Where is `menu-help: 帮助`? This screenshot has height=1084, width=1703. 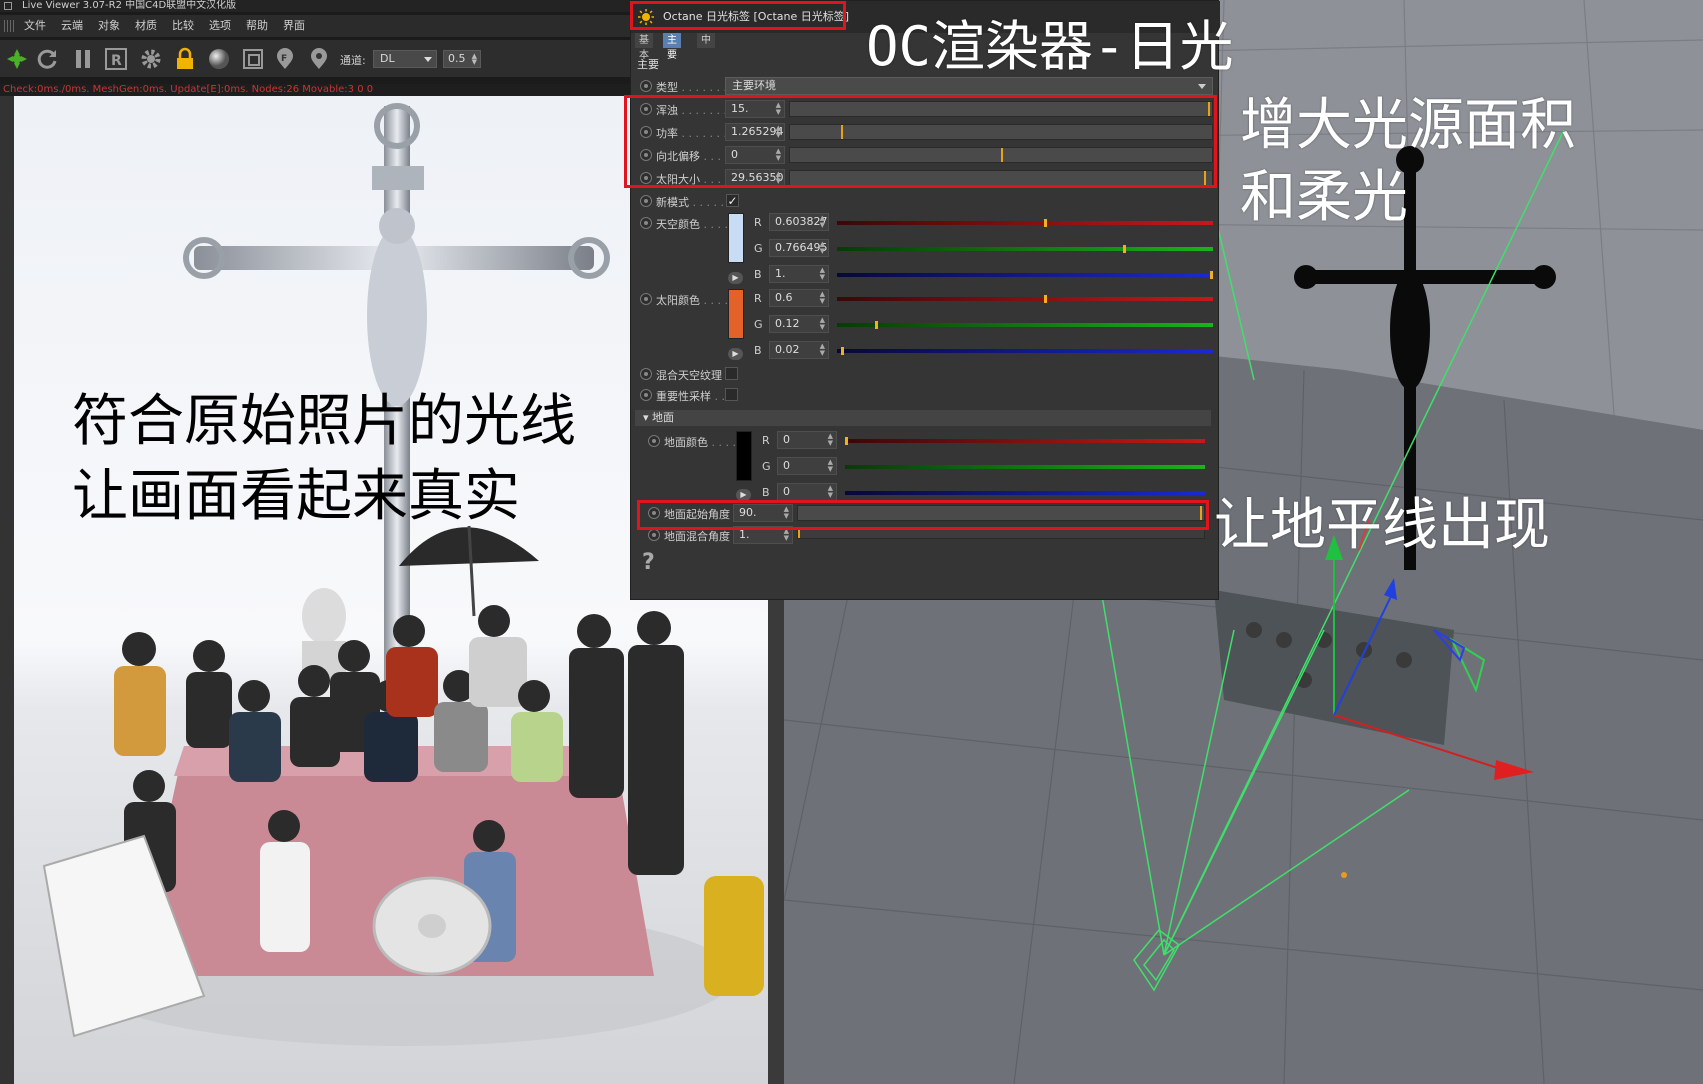 menu-help: 帮助 is located at coordinates (257, 26).